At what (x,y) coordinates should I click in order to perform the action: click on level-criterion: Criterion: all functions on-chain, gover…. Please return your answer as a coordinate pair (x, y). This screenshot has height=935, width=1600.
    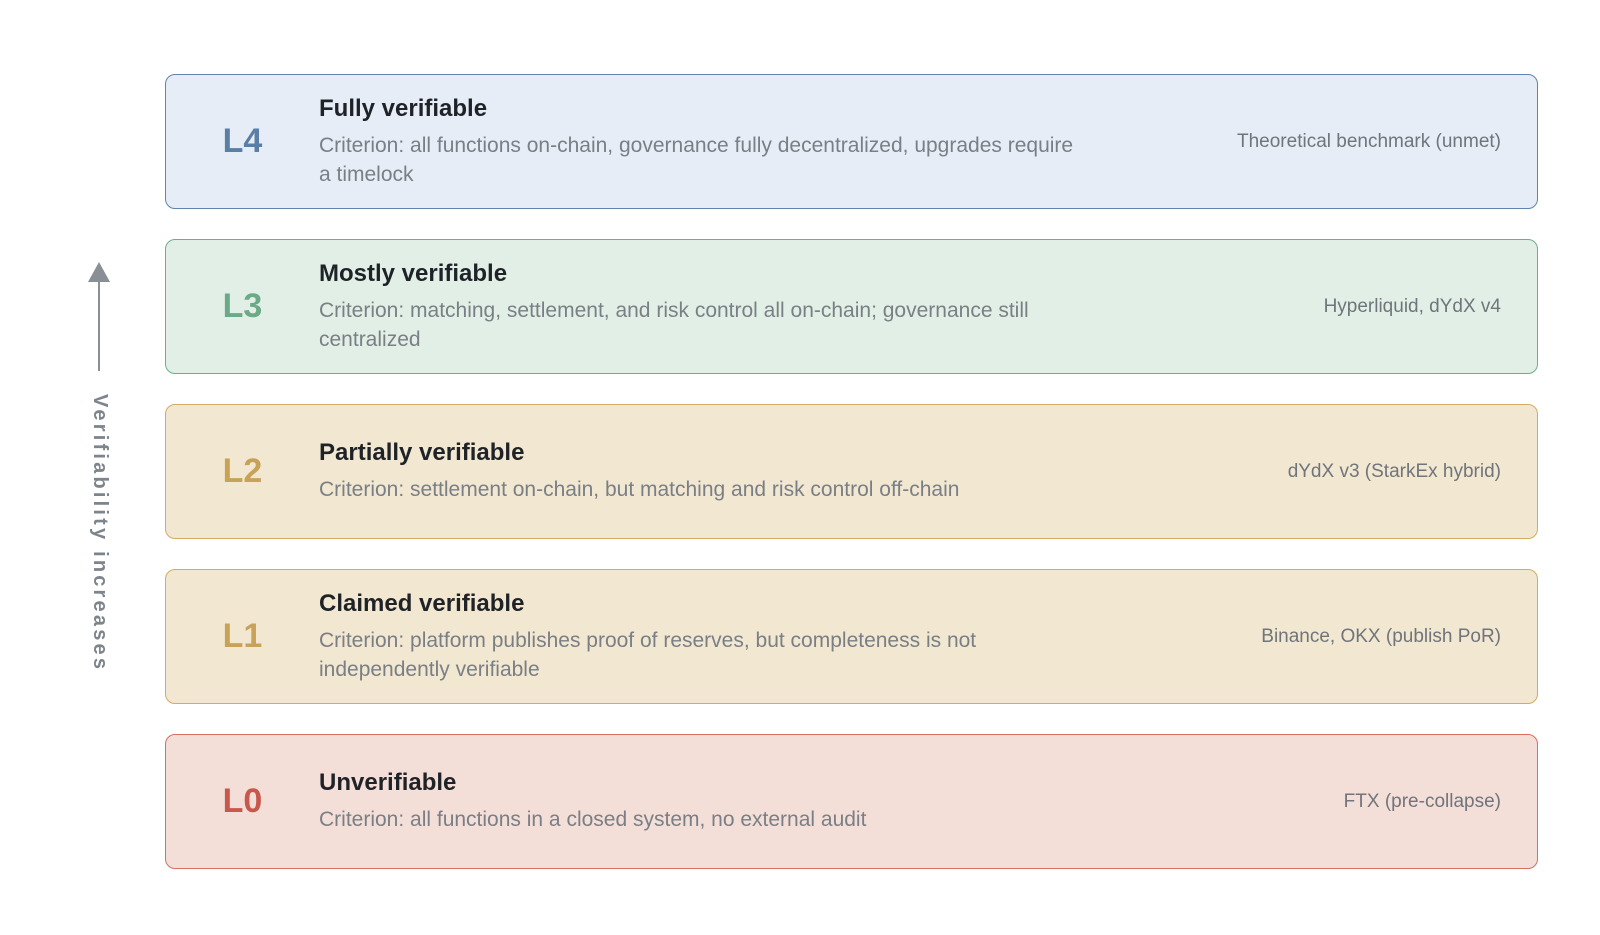
    Looking at the image, I should click on (696, 159).